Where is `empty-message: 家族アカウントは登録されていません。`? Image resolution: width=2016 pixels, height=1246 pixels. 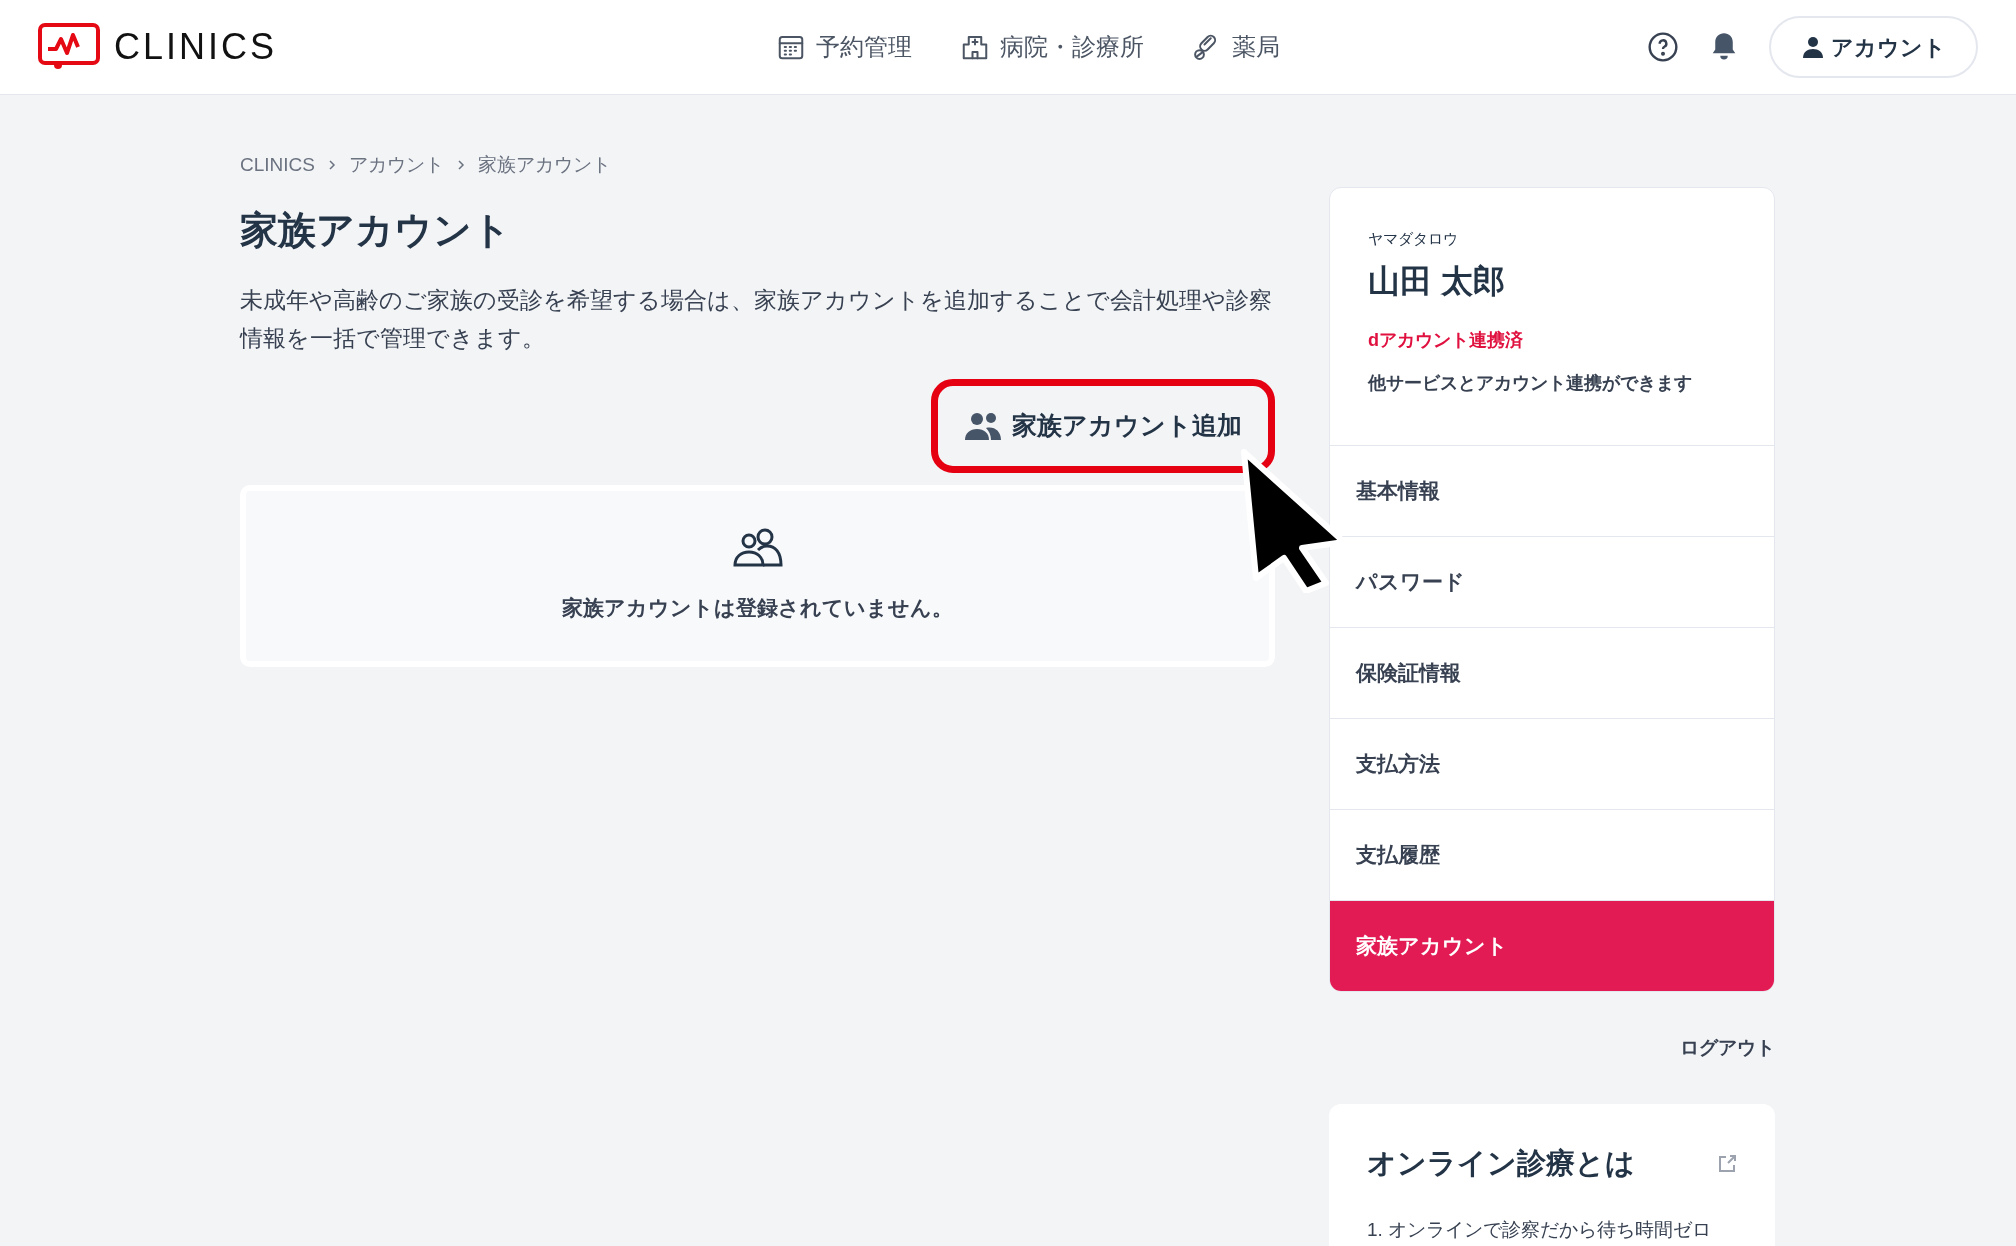 empty-message: 家族アカウントは登録されていません。 is located at coordinates (757, 607).